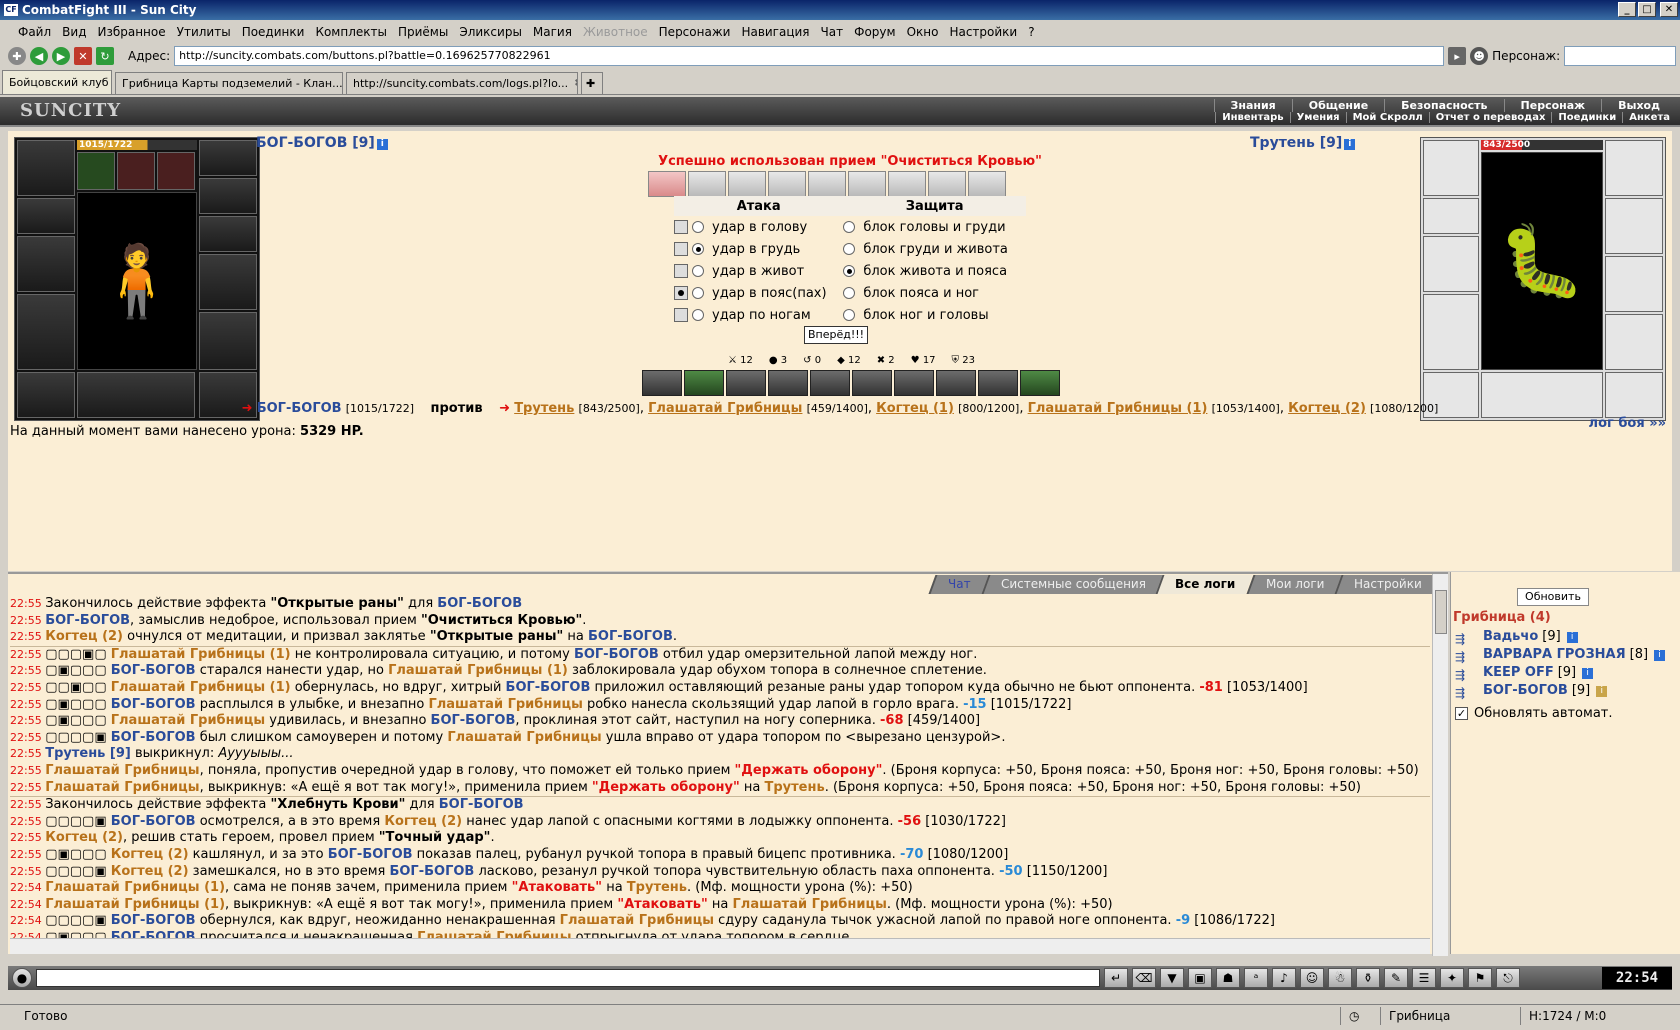 This screenshot has width=1680, height=1030. I want to click on user-name: Вадьчо, so click(1510, 637).